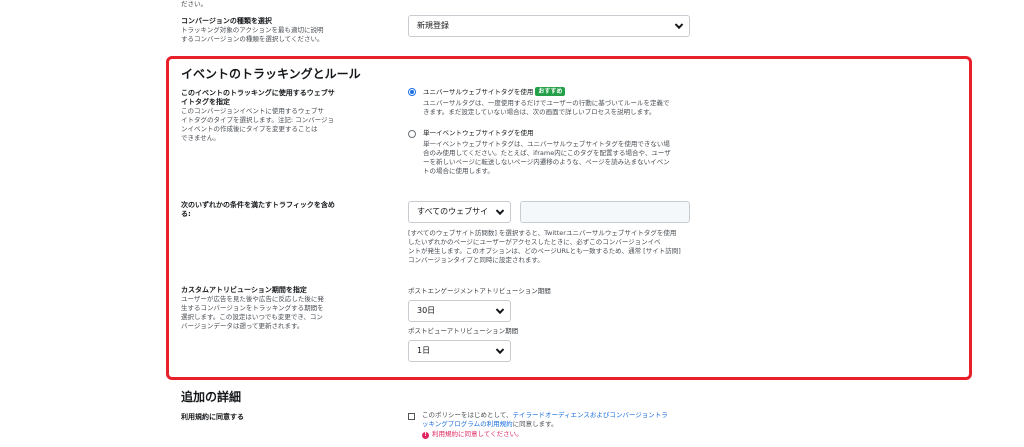 The height and width of the screenshot is (447, 1024). I want to click on post-view-label: ポストビューアトリビューション期間, so click(463, 331).